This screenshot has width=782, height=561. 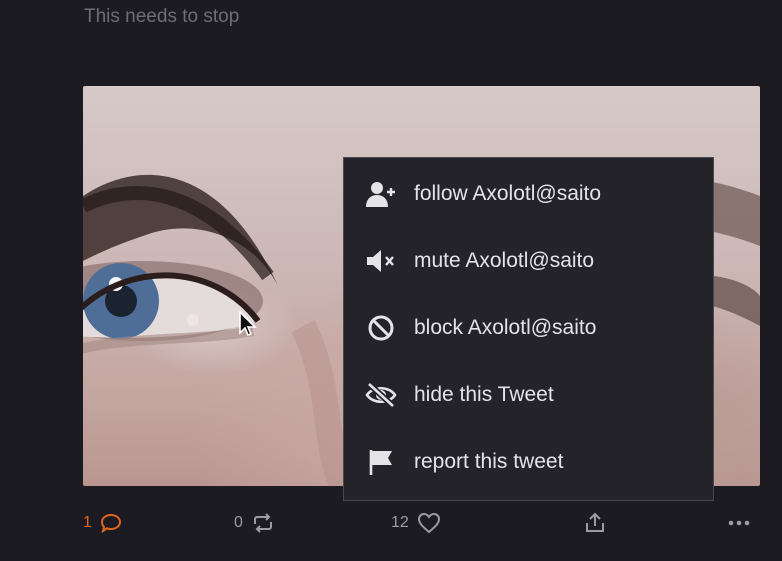 I want to click on more-dots-icon, so click(x=739, y=523).